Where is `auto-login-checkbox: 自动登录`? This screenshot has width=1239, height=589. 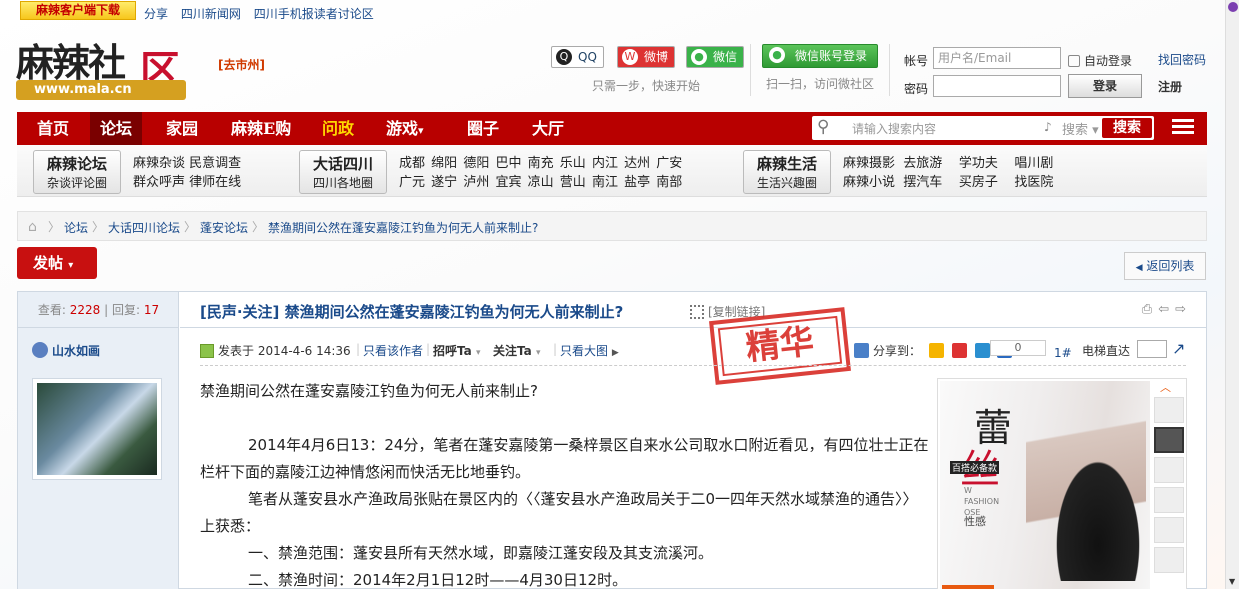
auto-login-checkbox: 自动登录 is located at coordinates (1100, 60).